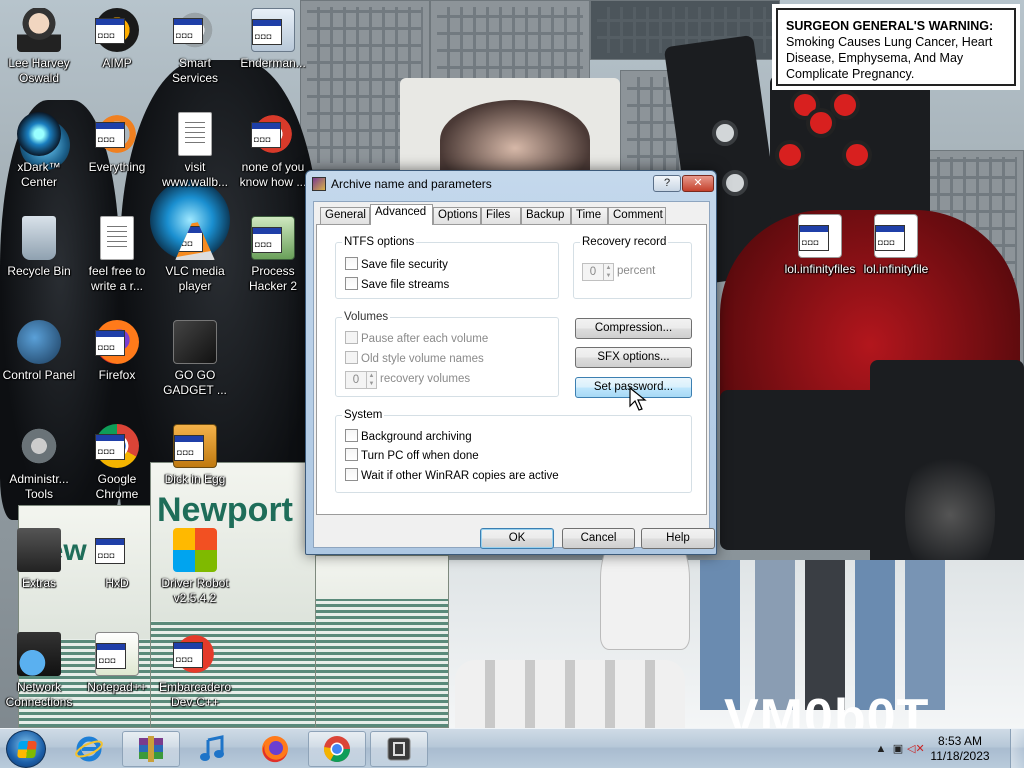  Describe the element at coordinates (678, 538) in the screenshot. I see `help-button: Help` at that location.